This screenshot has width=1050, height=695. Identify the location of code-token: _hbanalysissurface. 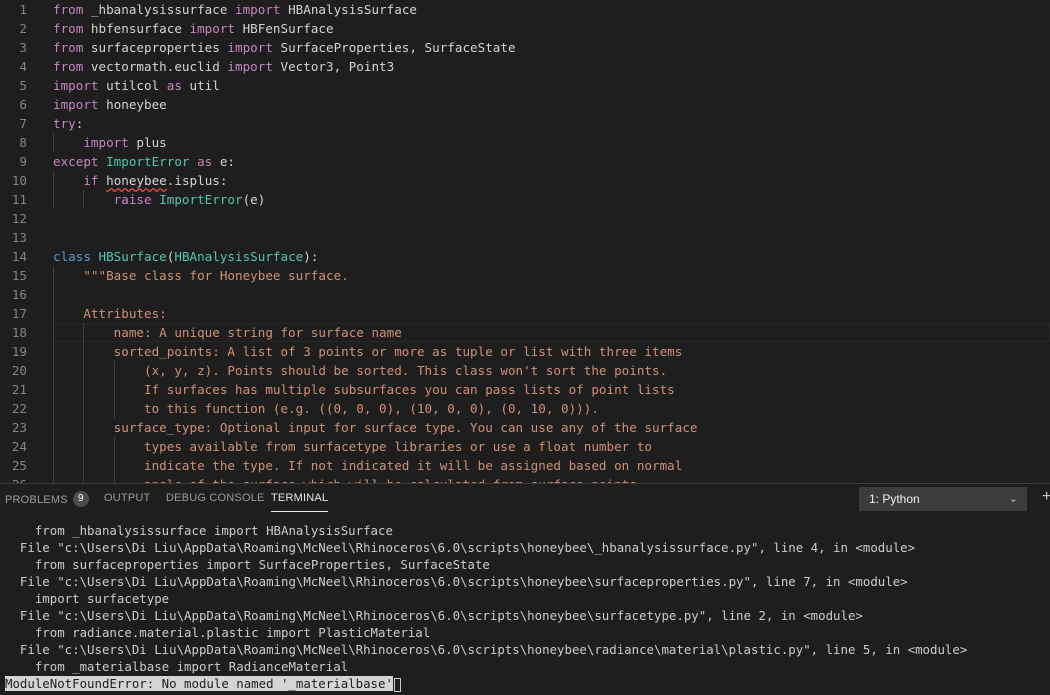
(159, 9).